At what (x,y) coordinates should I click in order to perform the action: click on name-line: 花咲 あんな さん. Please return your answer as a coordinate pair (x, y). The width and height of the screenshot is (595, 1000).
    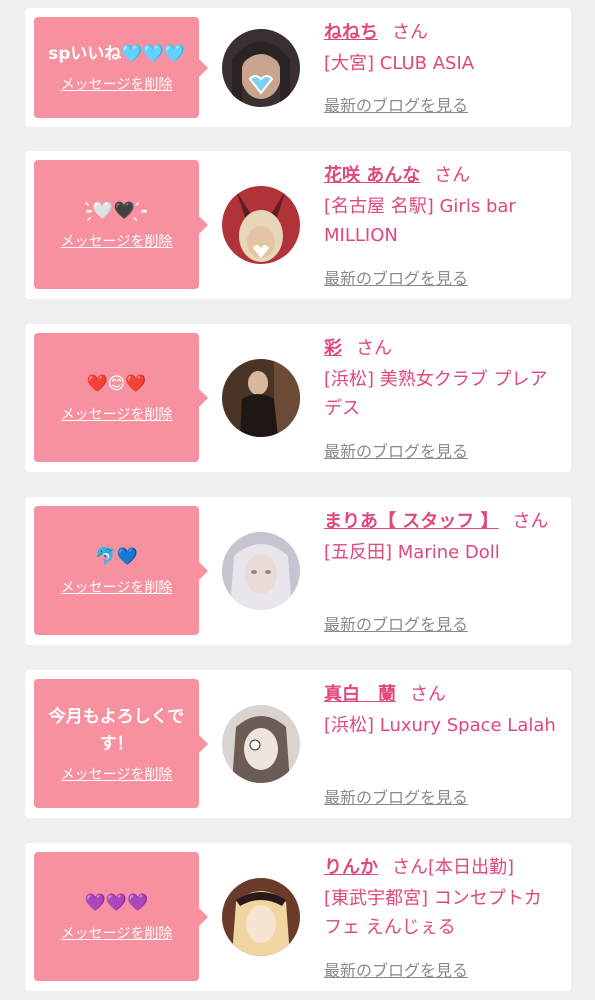
    Looking at the image, I should click on (440, 175).